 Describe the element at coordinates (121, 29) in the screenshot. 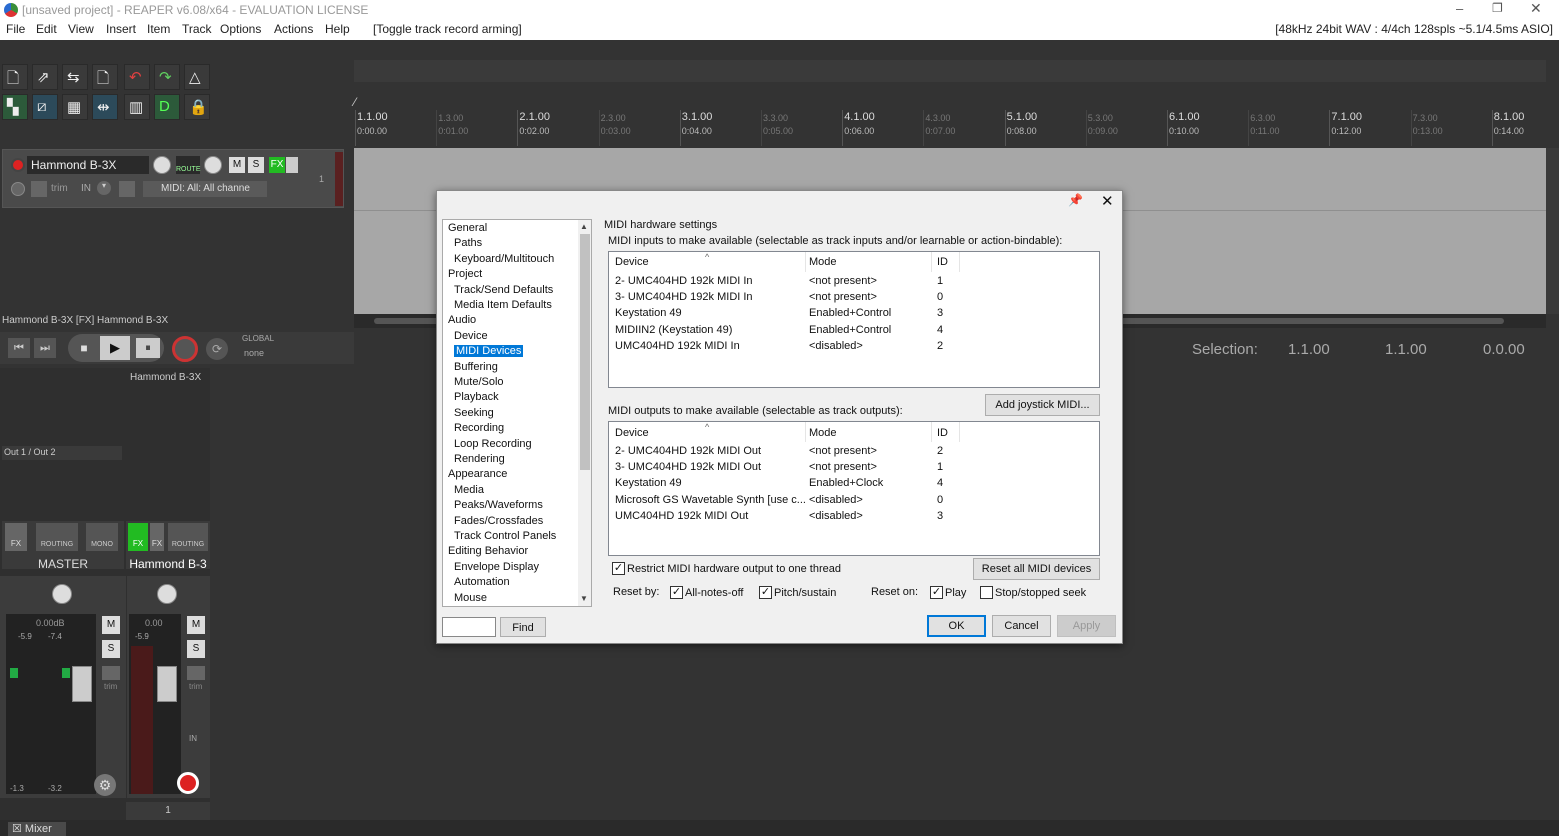

I see `menu-insert: Insert` at that location.